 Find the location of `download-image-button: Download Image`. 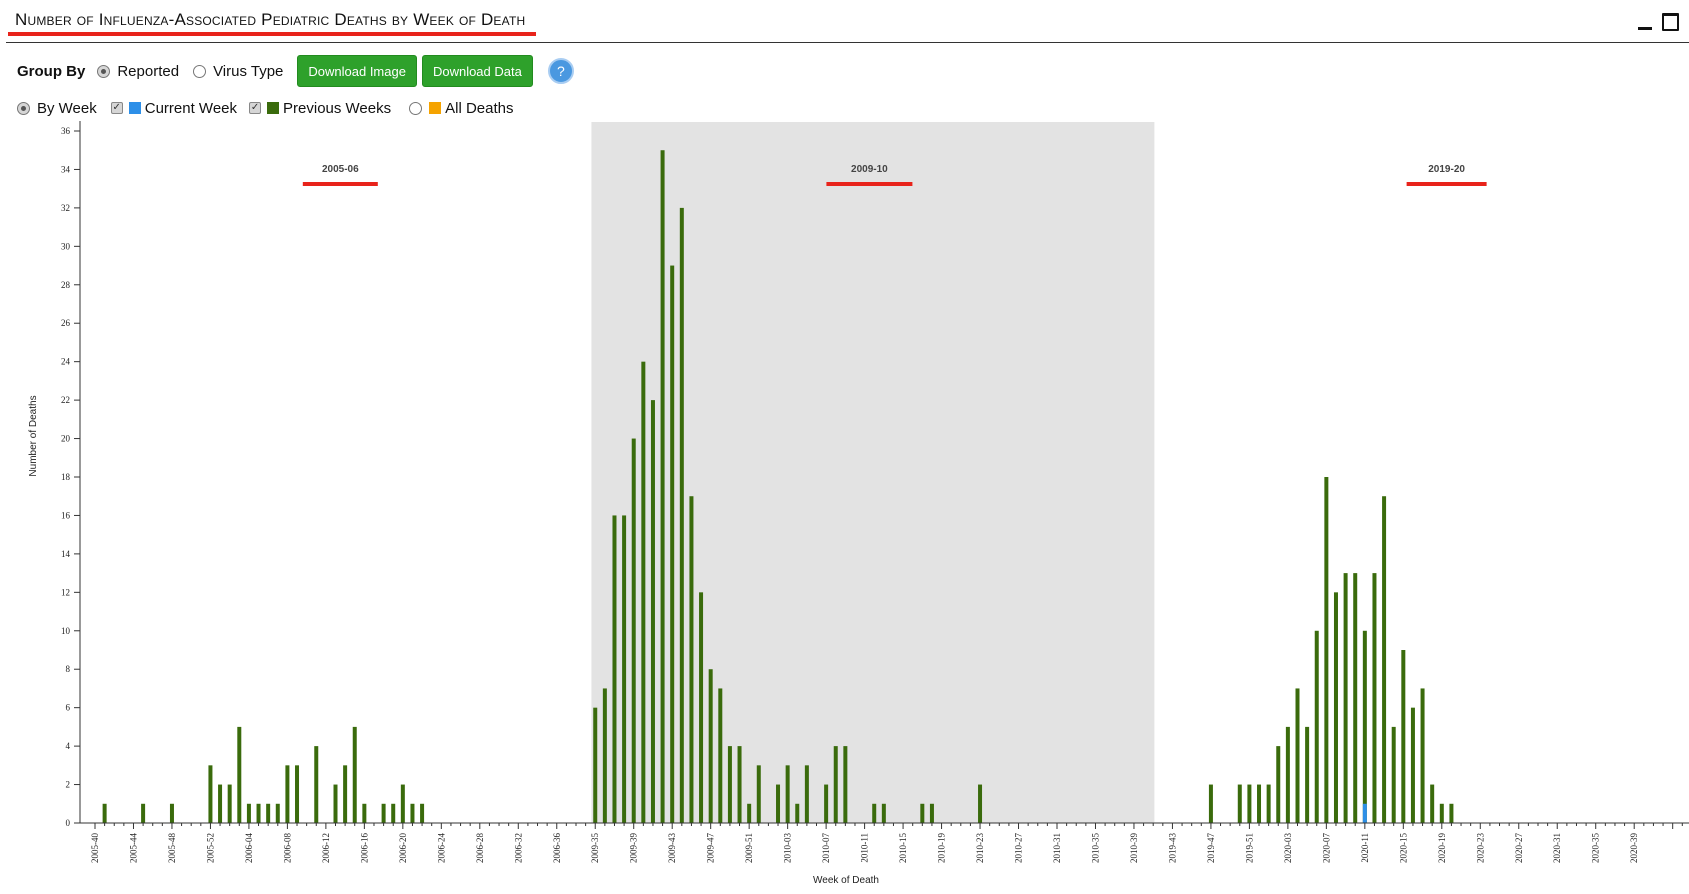

download-image-button: Download Image is located at coordinates (357, 71).